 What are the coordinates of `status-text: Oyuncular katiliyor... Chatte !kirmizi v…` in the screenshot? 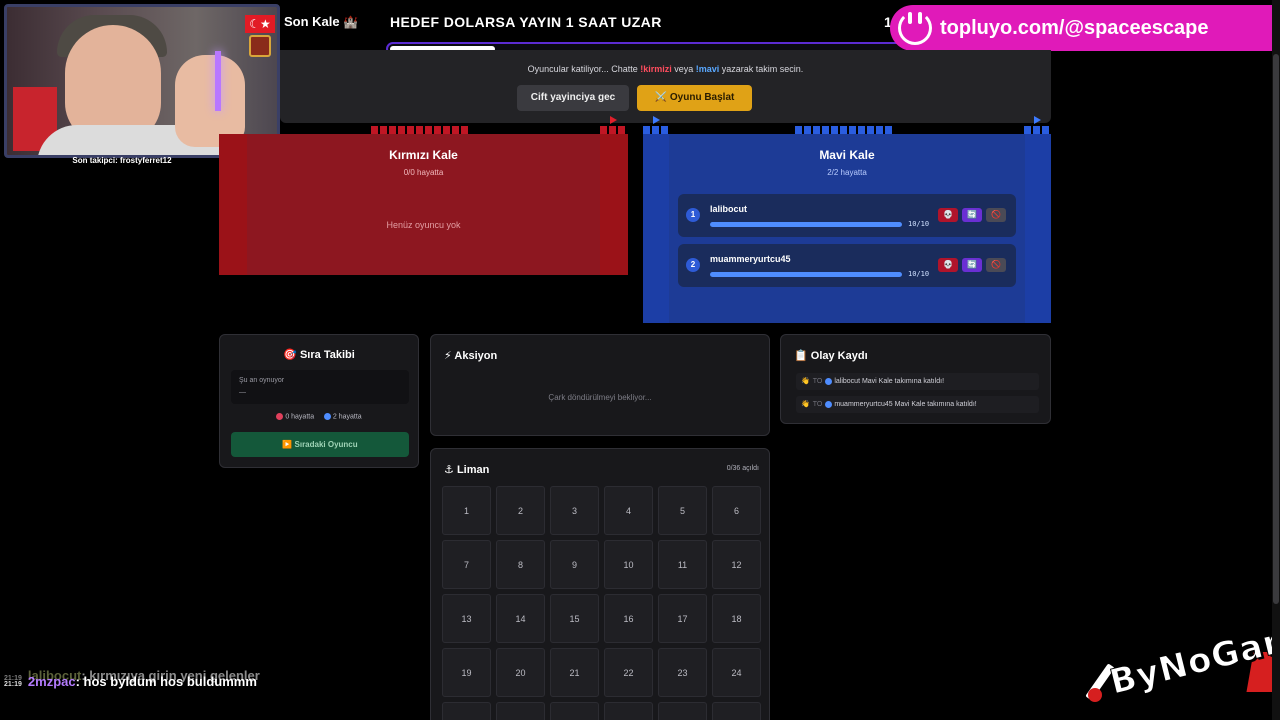 It's located at (665, 69).